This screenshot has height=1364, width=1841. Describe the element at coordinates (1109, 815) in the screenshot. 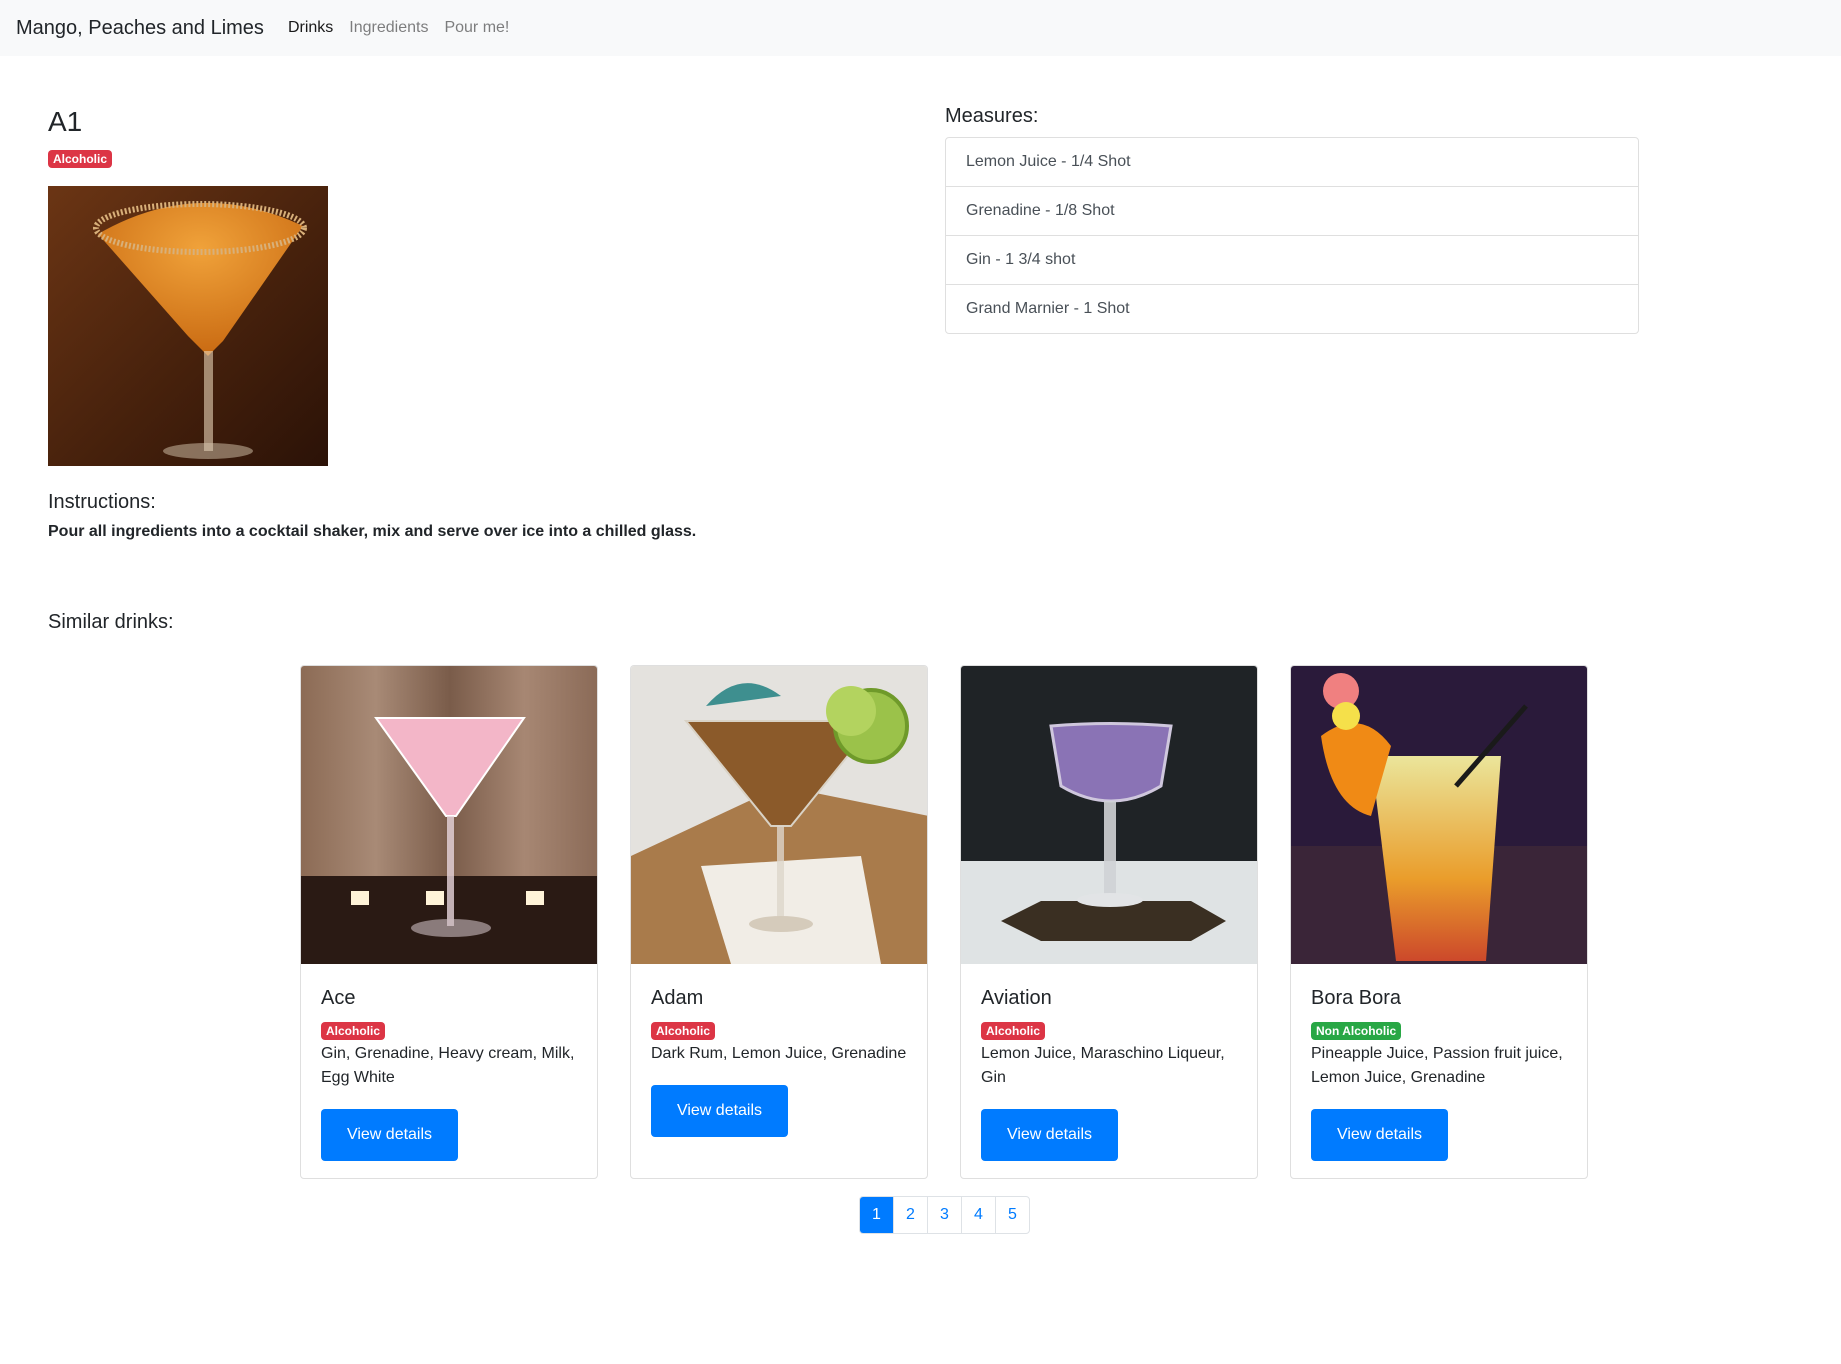

I see `aviation-drink-image` at that location.